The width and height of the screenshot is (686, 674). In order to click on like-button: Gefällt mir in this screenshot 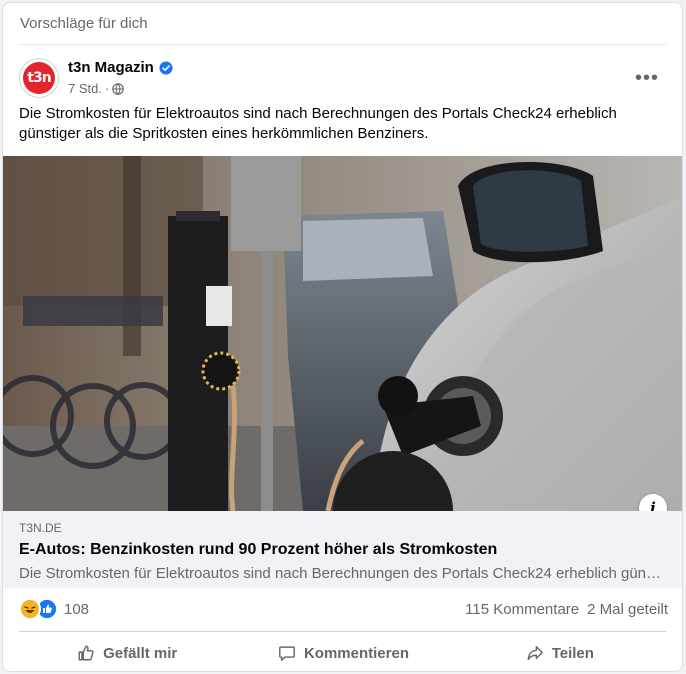, I will do `click(127, 653)`.